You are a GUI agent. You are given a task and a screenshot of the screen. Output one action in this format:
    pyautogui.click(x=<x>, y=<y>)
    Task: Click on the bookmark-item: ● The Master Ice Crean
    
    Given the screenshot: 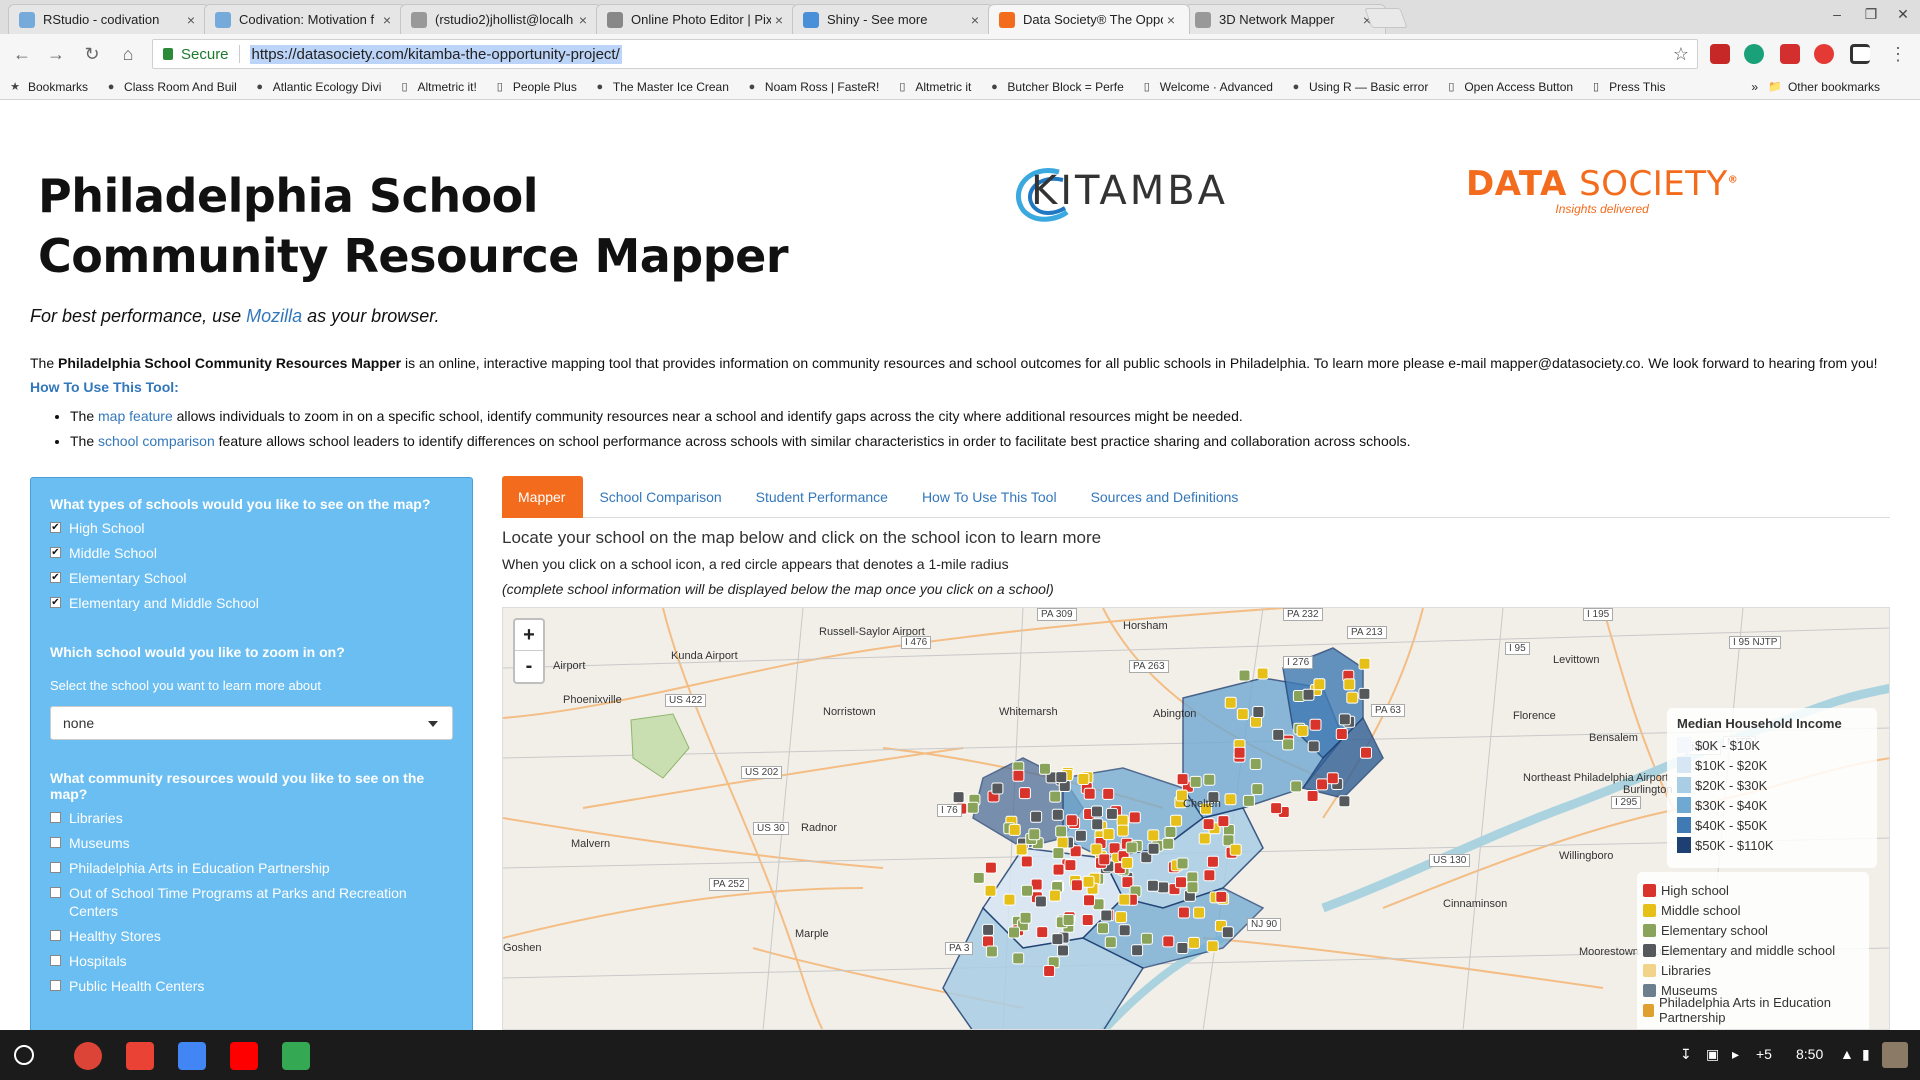 What is the action you would take?
    pyautogui.click(x=661, y=87)
    